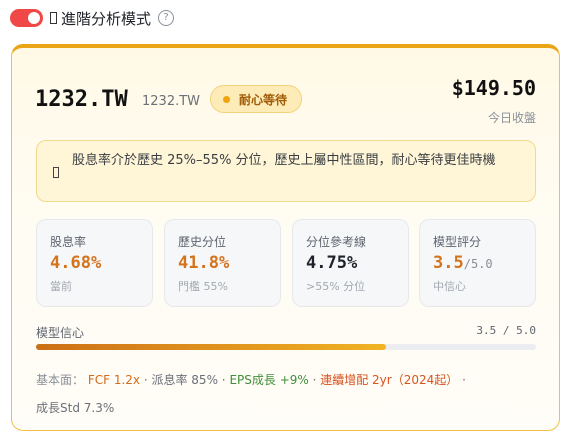  I want to click on advanced-mode-row: 進階分析模式 ?, so click(92, 18).